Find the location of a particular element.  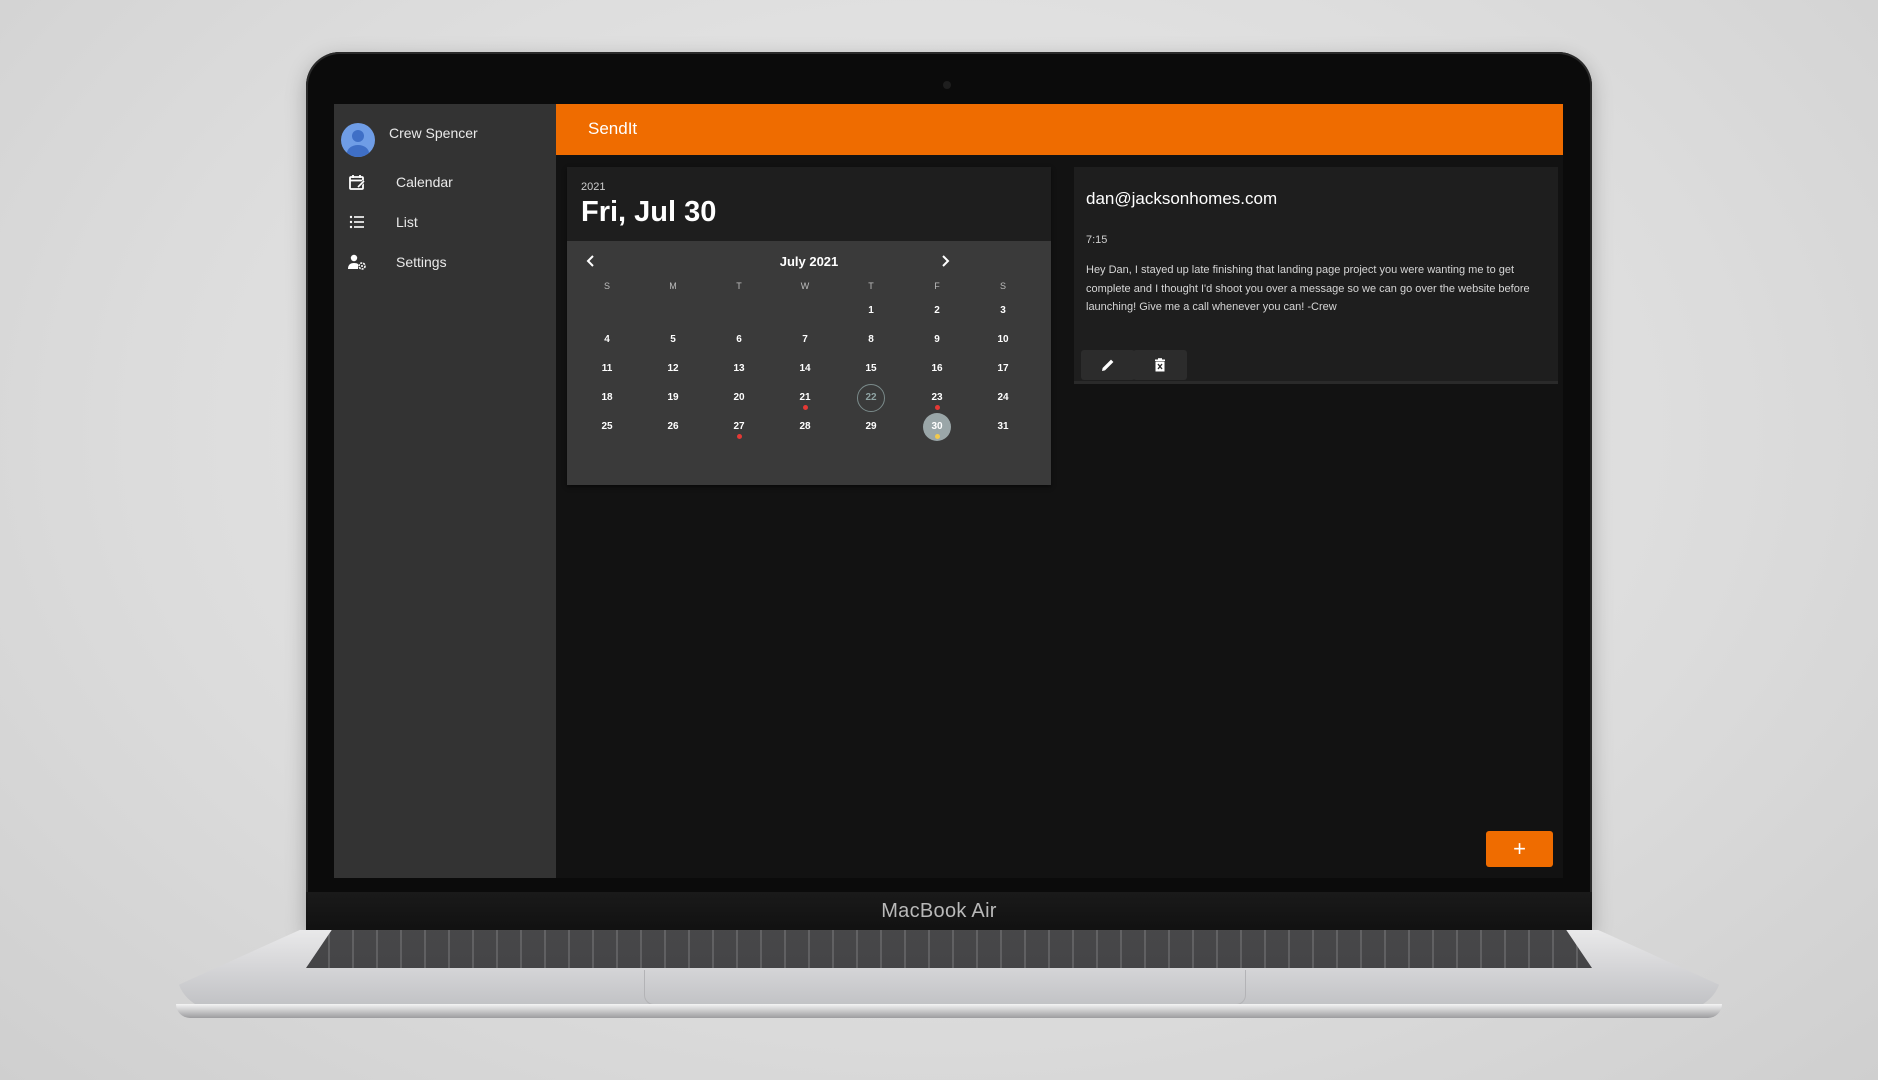

calendar-day: 20 is located at coordinates (739, 397).